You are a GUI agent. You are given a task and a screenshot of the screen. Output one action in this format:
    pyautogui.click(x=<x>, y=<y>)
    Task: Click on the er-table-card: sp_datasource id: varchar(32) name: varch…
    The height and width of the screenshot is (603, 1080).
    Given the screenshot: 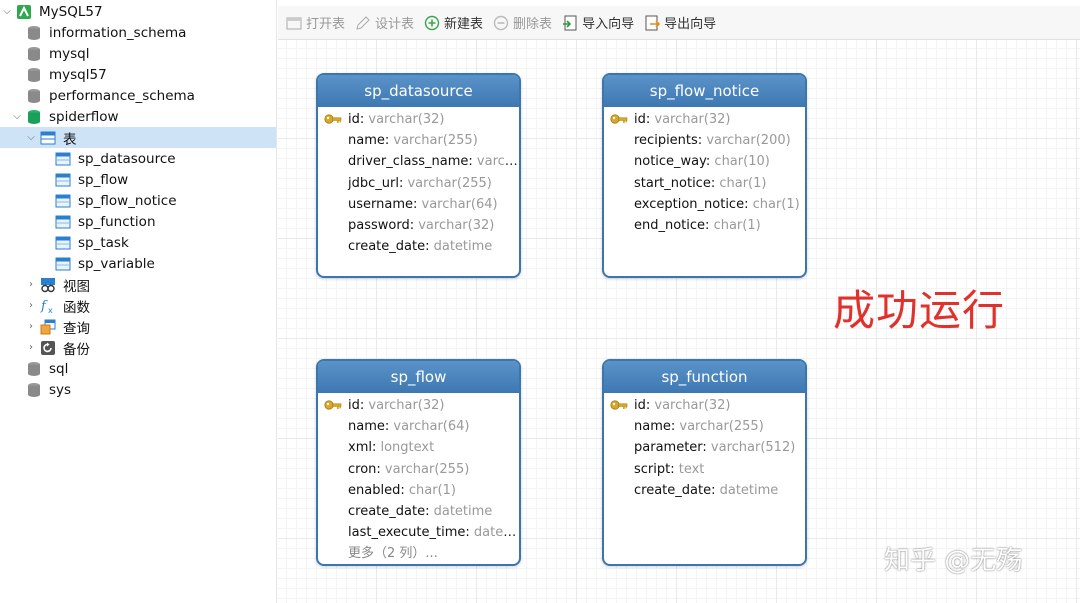 What is the action you would take?
    pyautogui.click(x=418, y=175)
    